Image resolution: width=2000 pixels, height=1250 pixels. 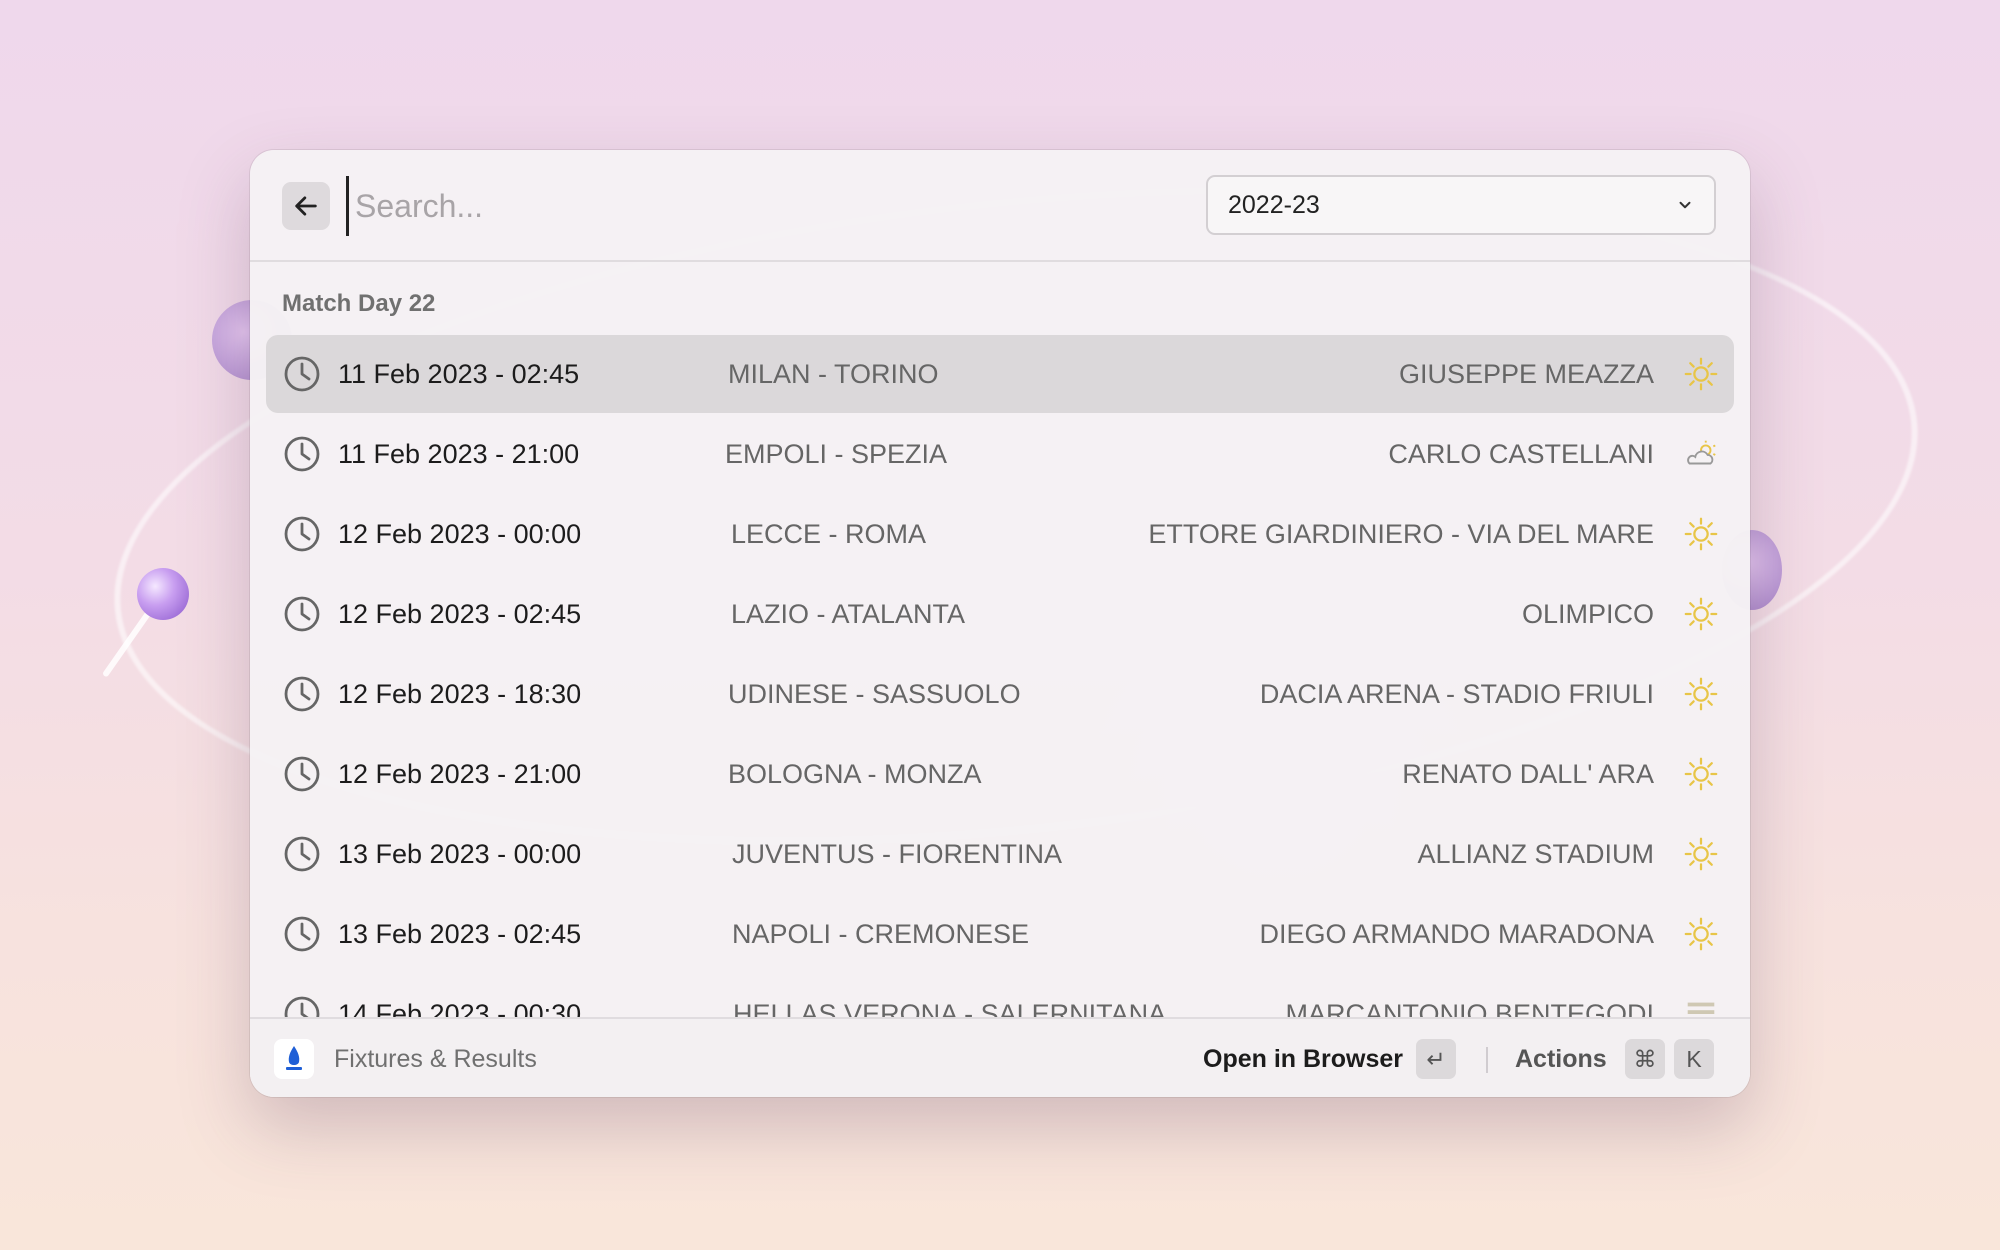 I want to click on fixture-teams: LAZIO - ATALANTA, so click(x=848, y=613).